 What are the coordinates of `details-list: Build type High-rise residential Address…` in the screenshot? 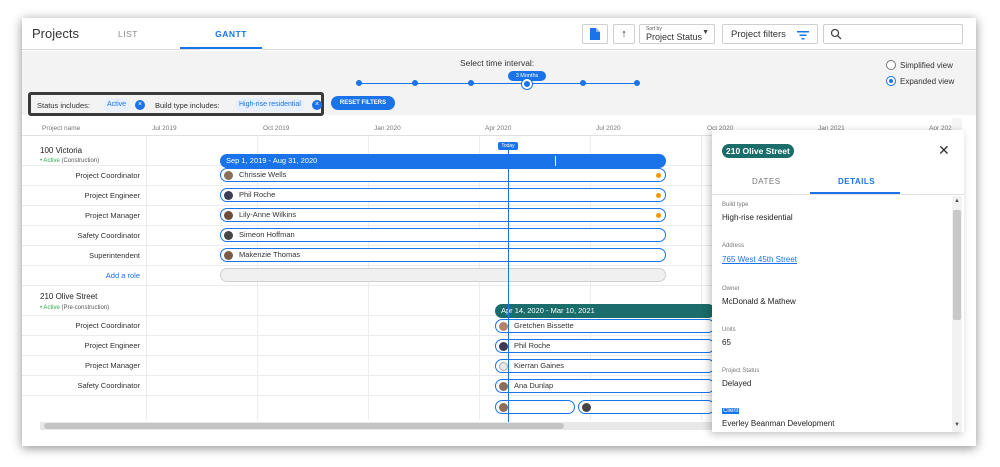 It's located at (832, 314).